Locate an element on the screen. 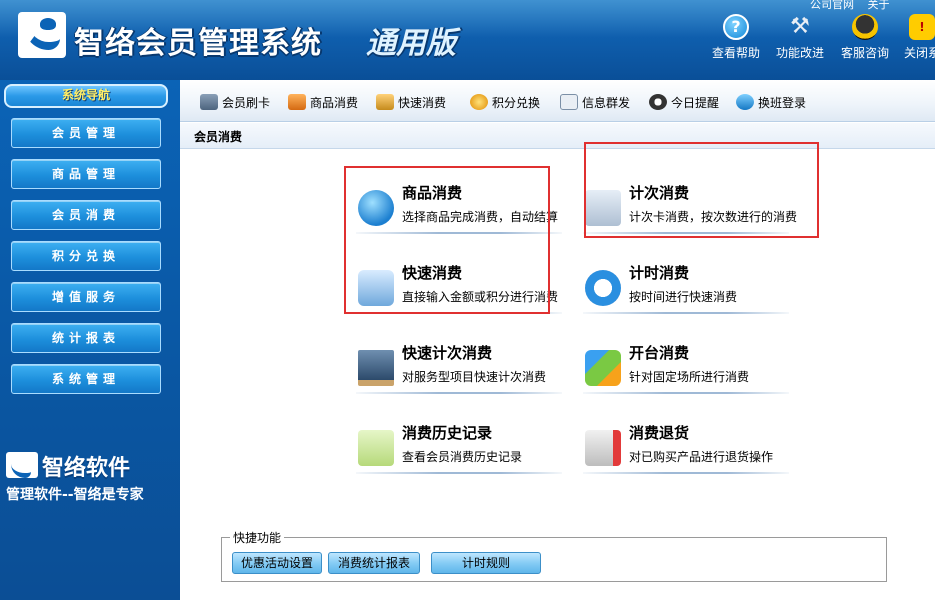  toolbar-card-swipe: 会员刷卡 is located at coordinates (235, 102).